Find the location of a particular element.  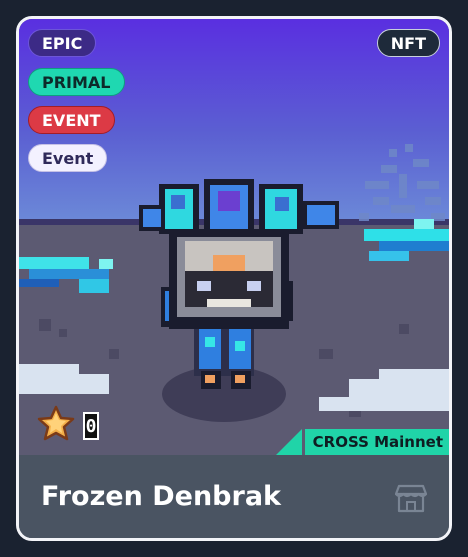

rarity-badge: EPIC is located at coordinates (62, 43).